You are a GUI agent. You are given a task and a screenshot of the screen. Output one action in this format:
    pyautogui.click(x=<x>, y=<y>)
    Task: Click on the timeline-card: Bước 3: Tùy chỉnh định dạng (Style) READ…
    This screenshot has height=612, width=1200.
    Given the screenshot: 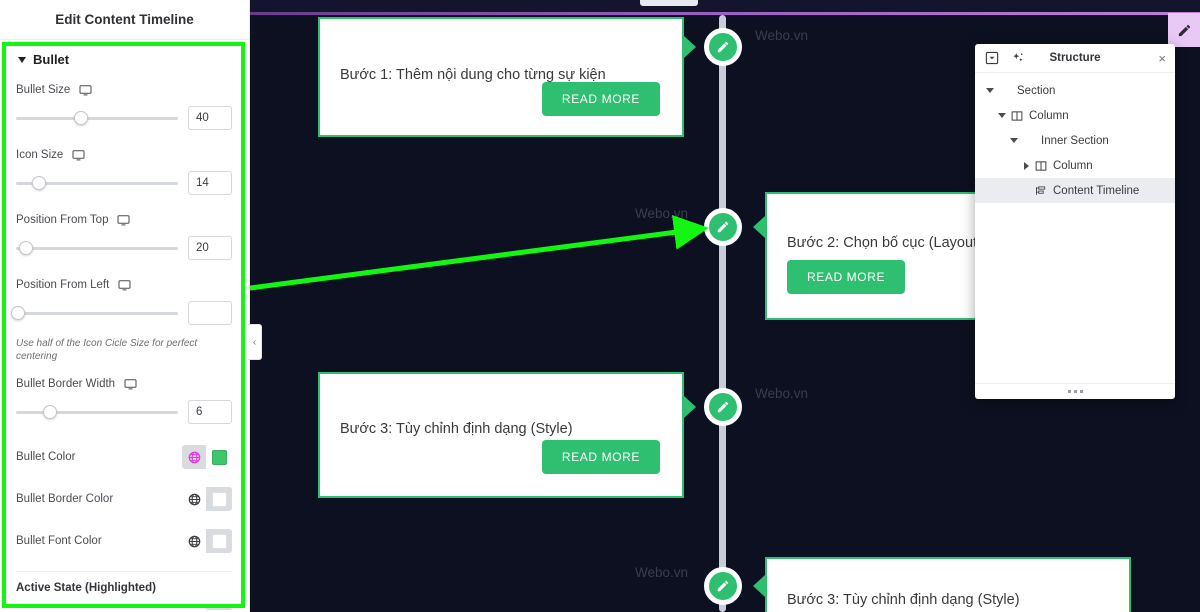 What is the action you would take?
    pyautogui.click(x=501, y=435)
    